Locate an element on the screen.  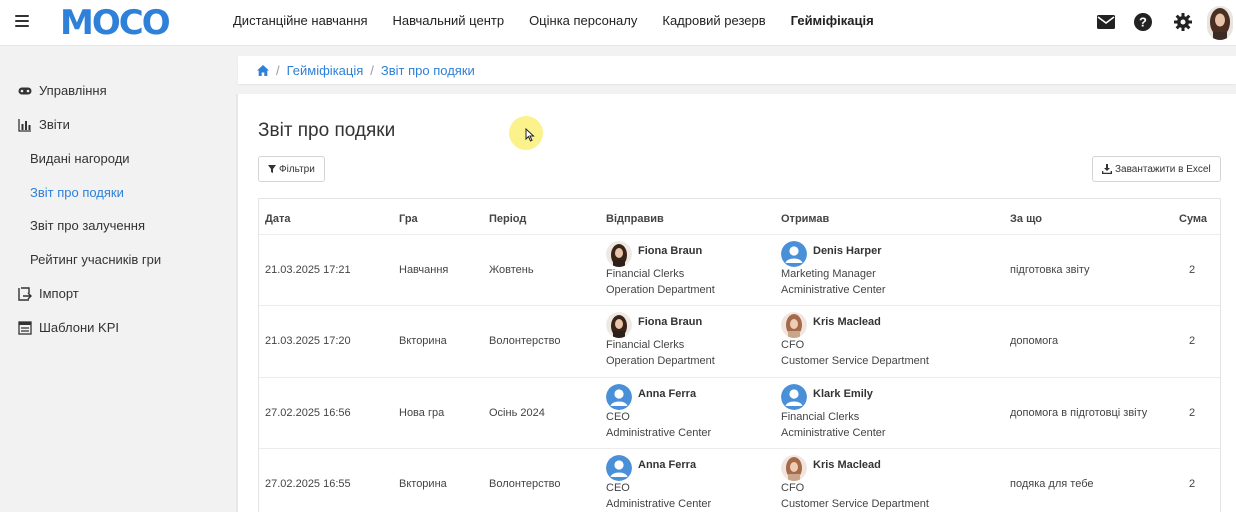
cell-reason: допомога is located at coordinates (1034, 341).